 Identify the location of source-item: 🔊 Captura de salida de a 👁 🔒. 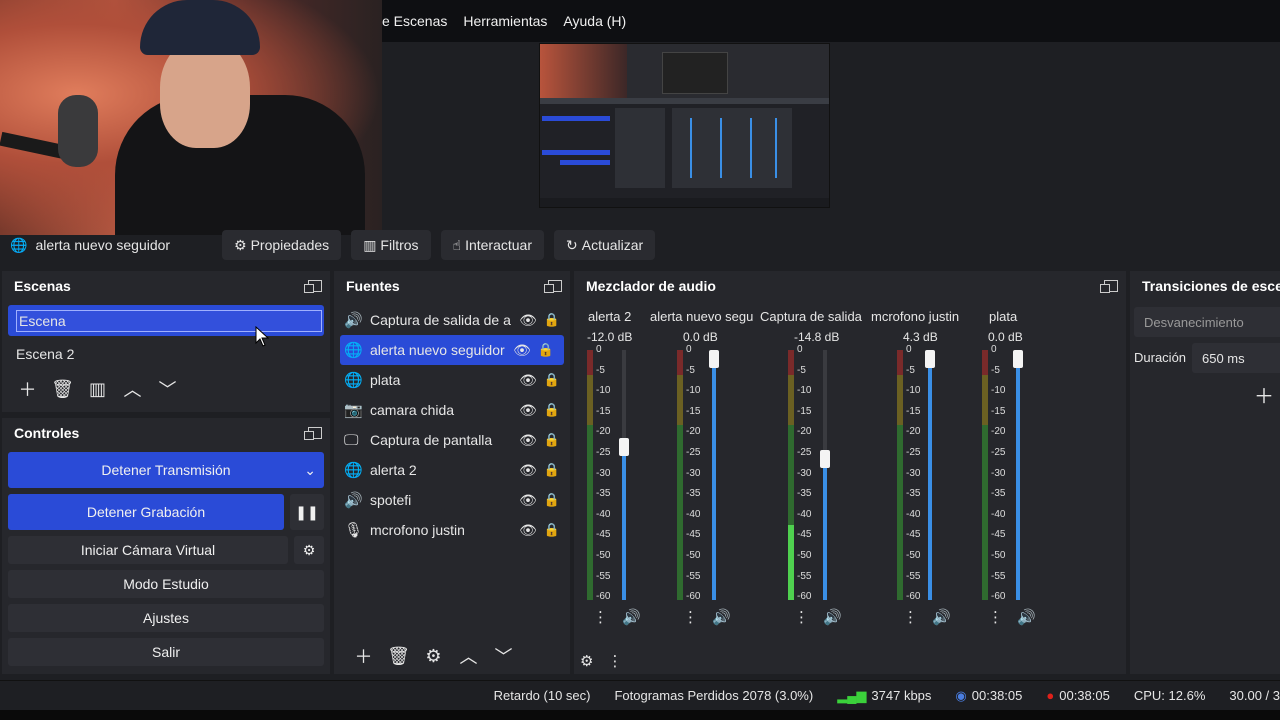
(452, 320).